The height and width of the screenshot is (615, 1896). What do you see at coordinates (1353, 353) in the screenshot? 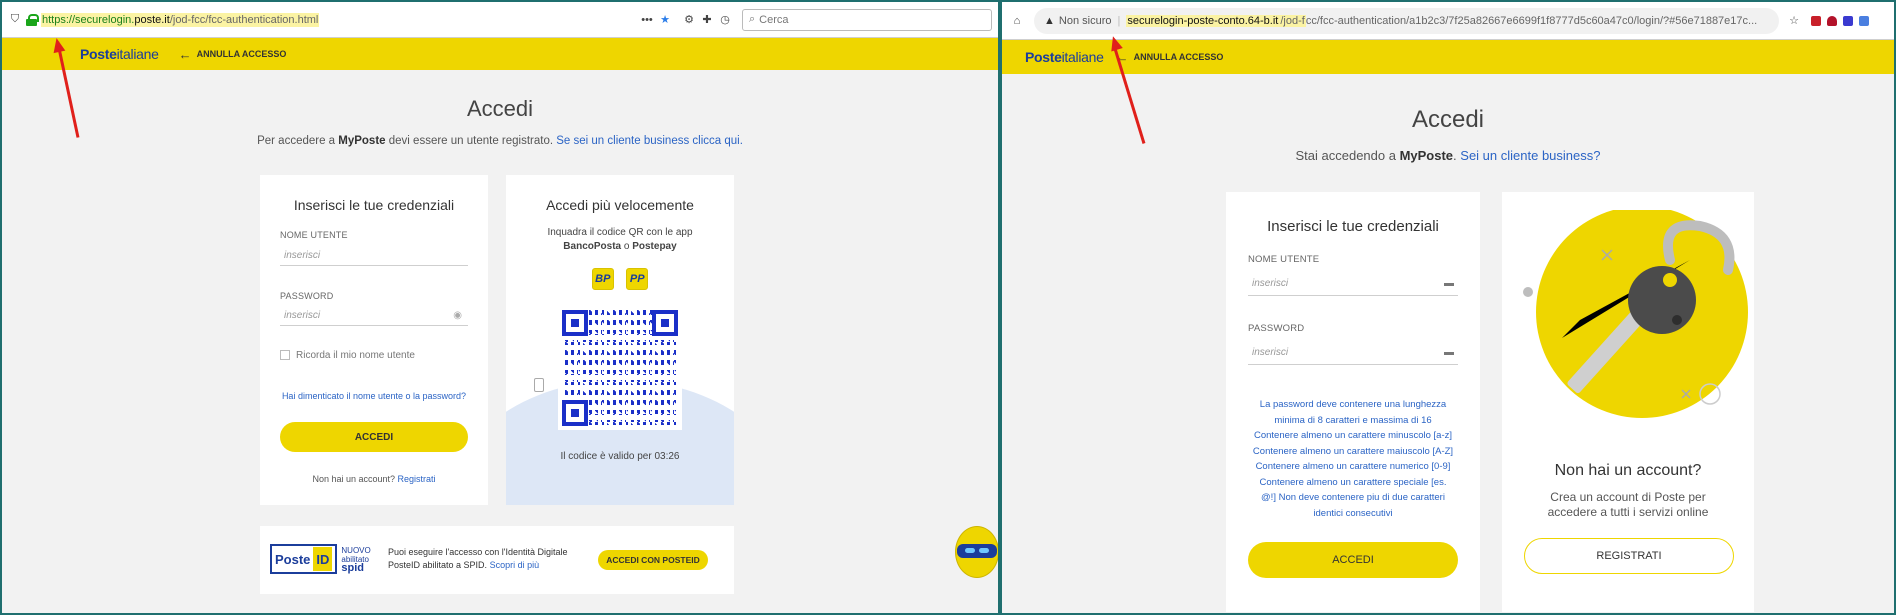
I see `password-field: inserisci ▬` at bounding box center [1353, 353].